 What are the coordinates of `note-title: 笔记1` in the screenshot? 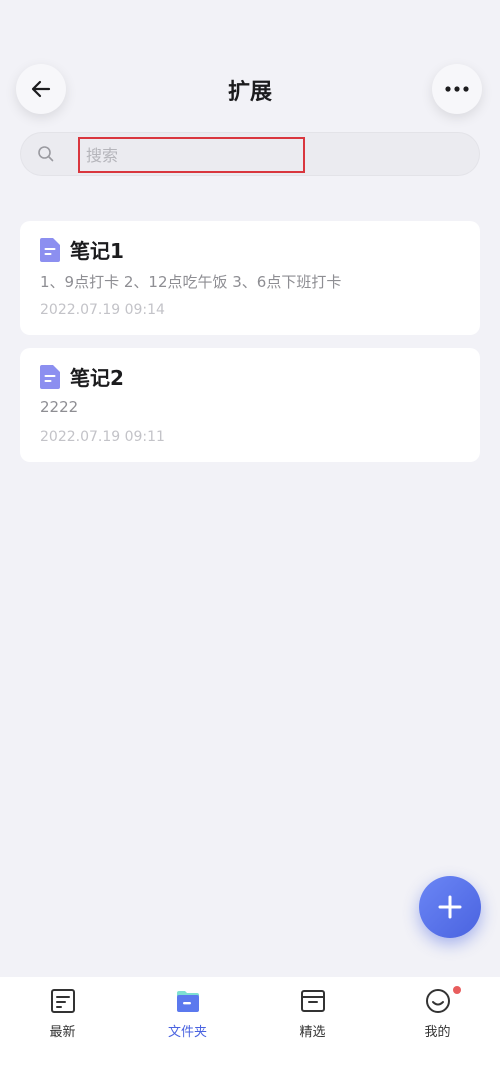 It's located at (97, 251).